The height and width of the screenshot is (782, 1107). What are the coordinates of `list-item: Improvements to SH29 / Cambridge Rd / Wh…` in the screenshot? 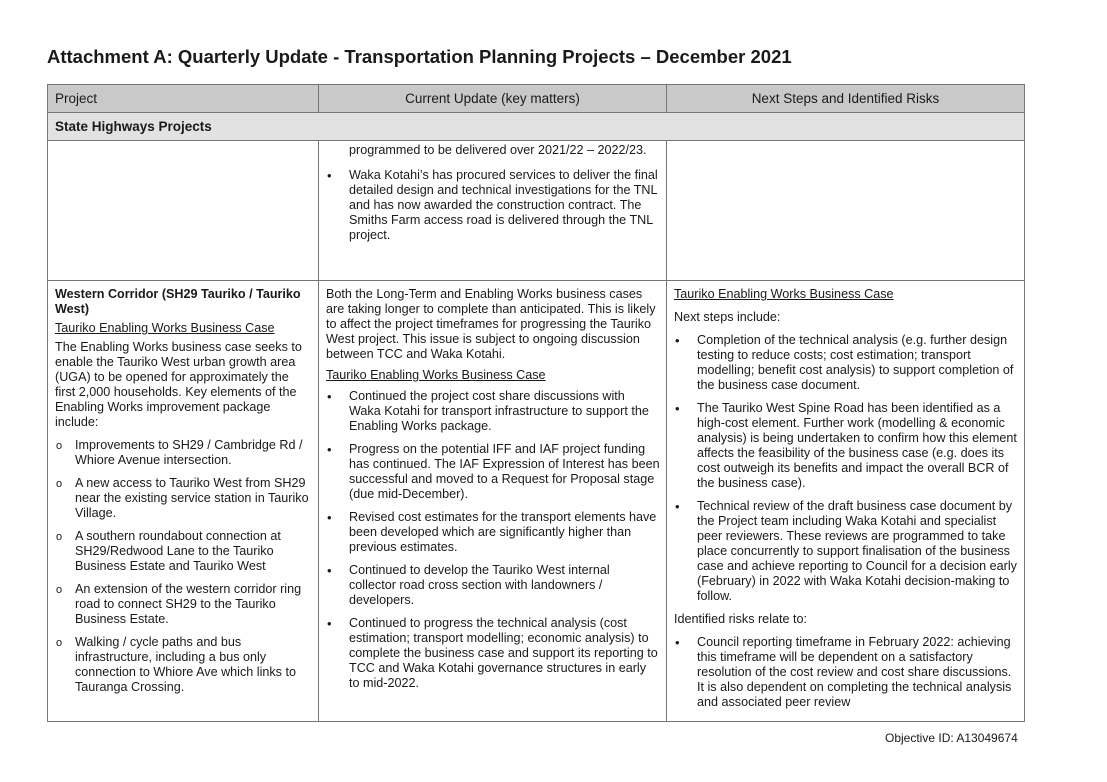 It's located at (183, 453).